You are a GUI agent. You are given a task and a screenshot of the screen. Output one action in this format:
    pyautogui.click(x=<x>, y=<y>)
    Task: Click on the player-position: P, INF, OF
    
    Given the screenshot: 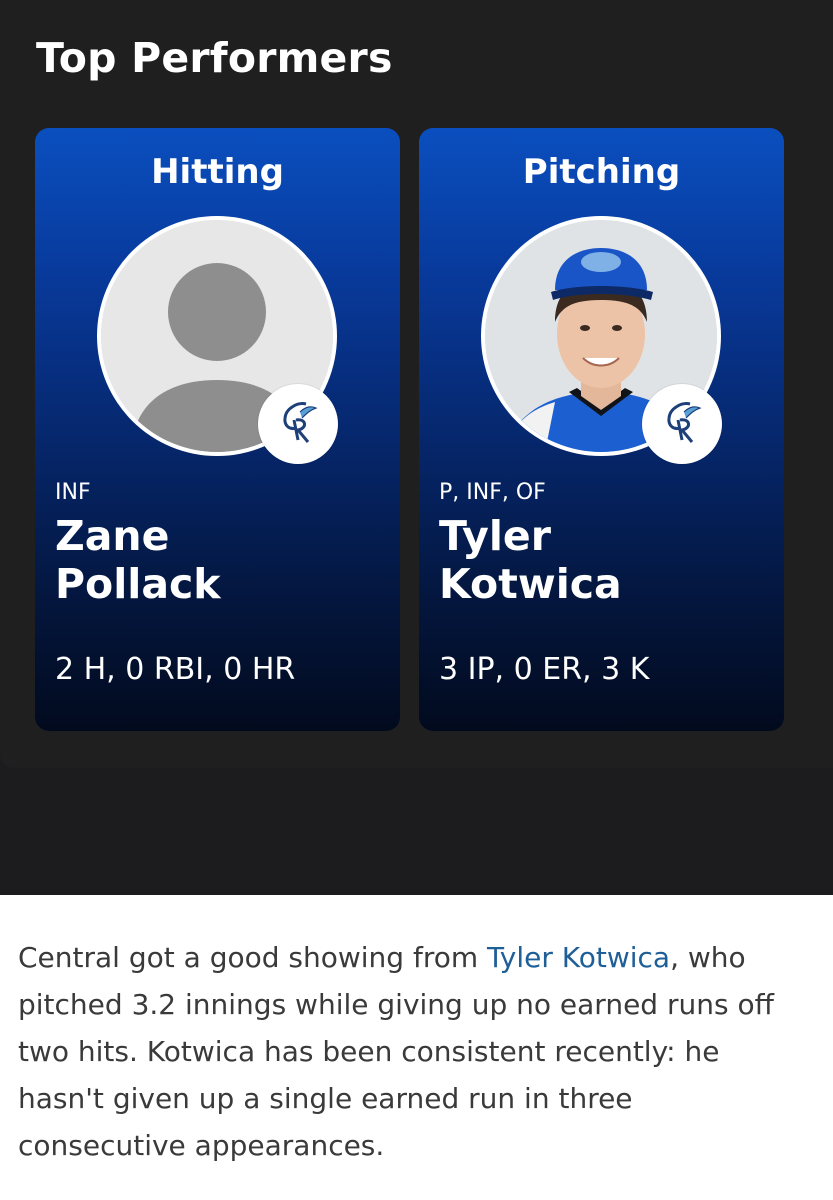 What is the action you would take?
    pyautogui.click(x=492, y=492)
    